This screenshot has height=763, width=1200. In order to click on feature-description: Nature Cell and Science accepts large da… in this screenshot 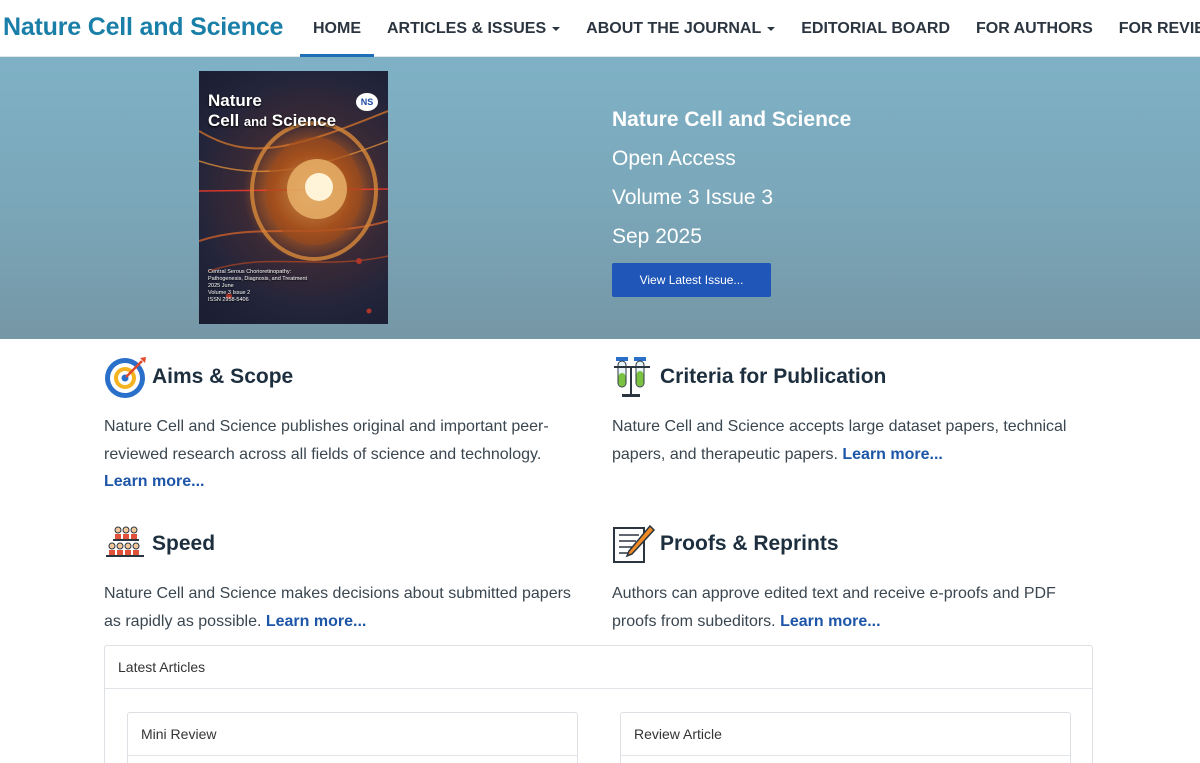, I will do `click(852, 440)`.